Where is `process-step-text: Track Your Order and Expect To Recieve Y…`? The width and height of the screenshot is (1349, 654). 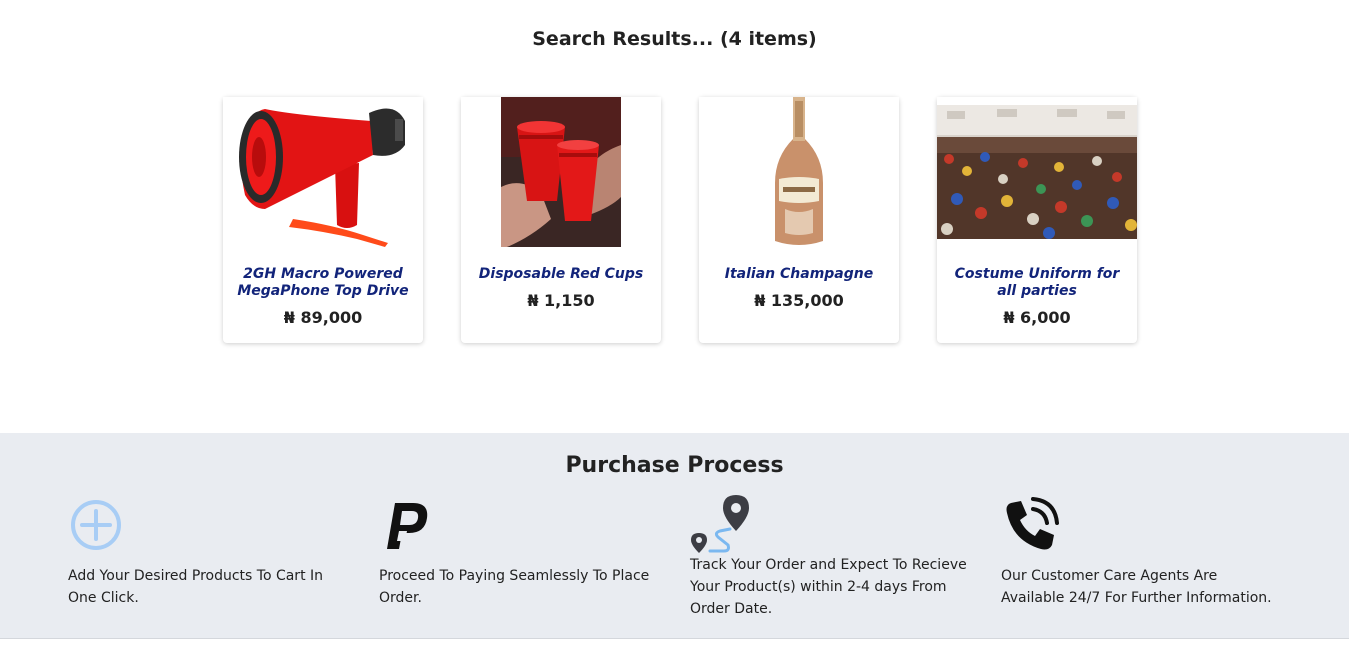 process-step-text: Track Your Order and Expect To Recieve Y… is located at coordinates (828, 587).